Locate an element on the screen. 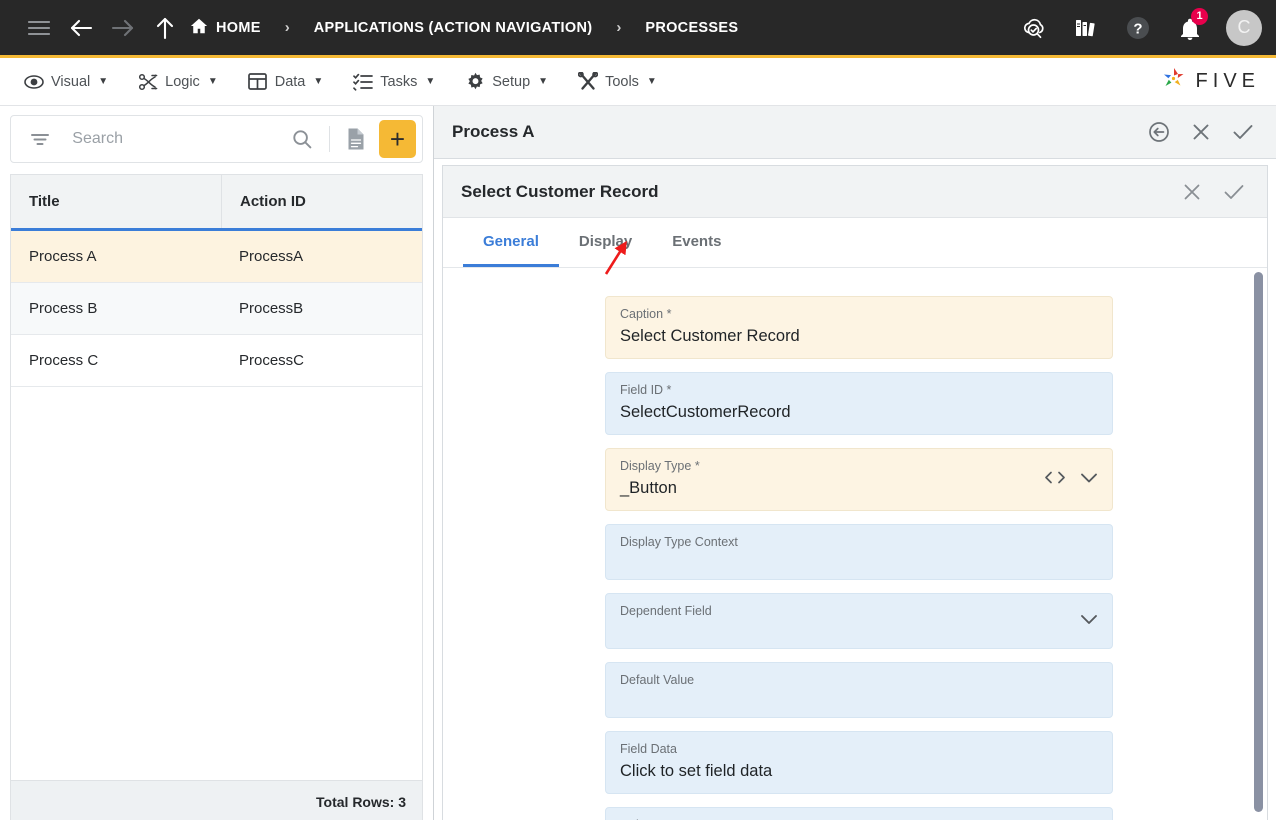  hamburger-menu-icon is located at coordinates (39, 28).